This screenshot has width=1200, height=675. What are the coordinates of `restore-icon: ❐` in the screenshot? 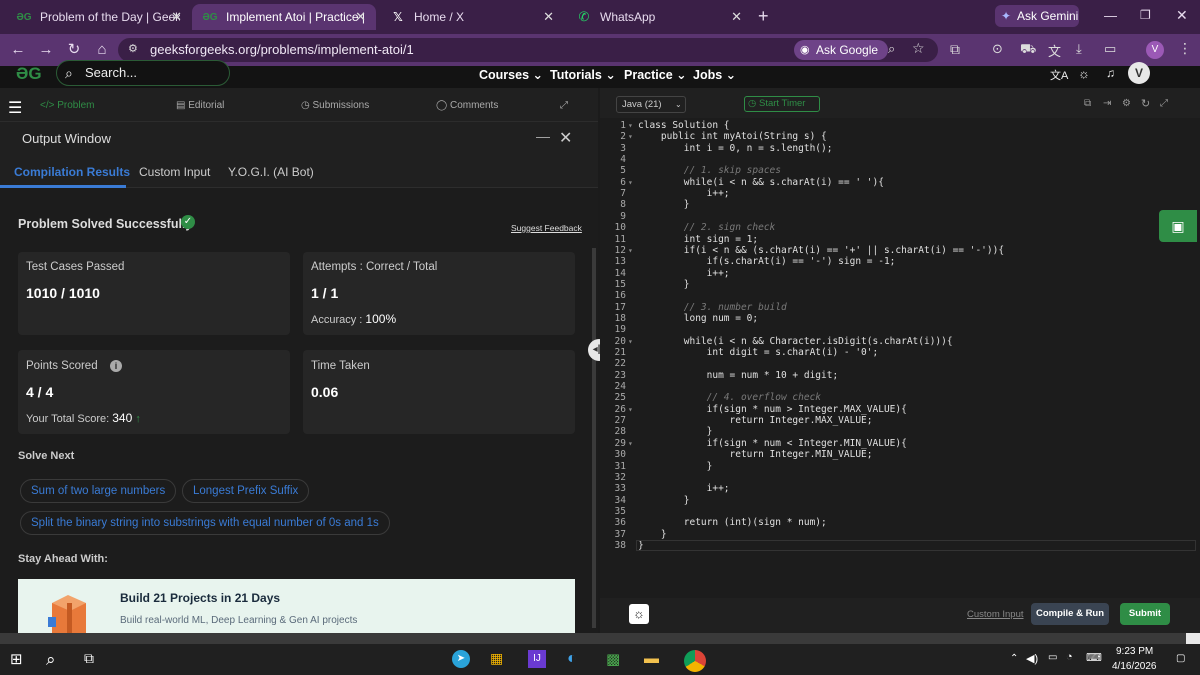 It's located at (1145, 15).